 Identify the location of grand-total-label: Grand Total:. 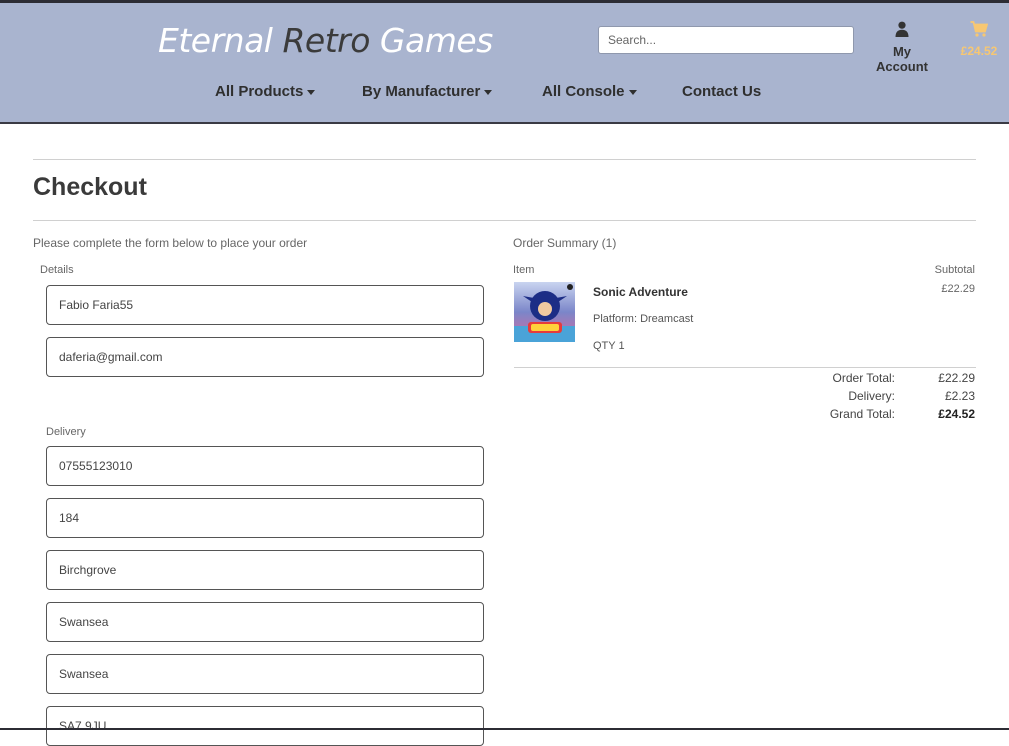
(862, 414).